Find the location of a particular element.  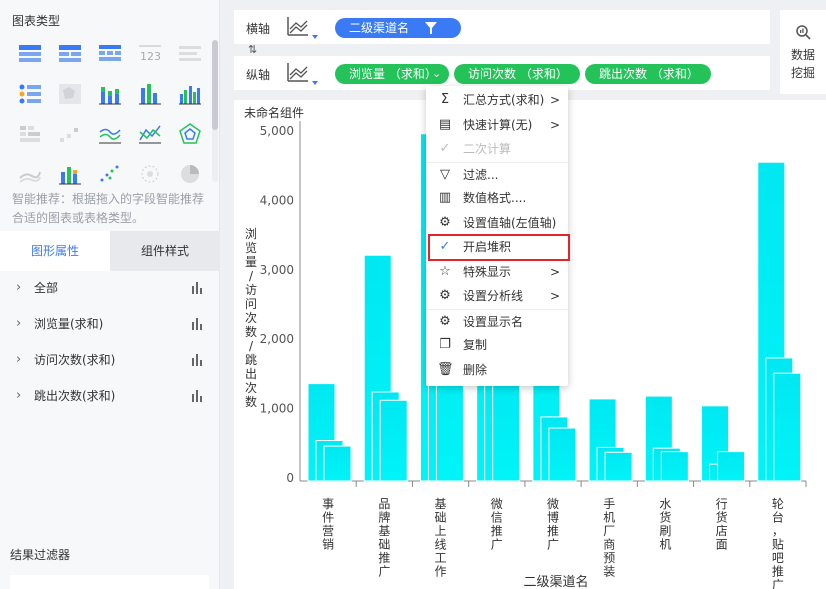

y-tick-label: 0 is located at coordinates (290, 478).